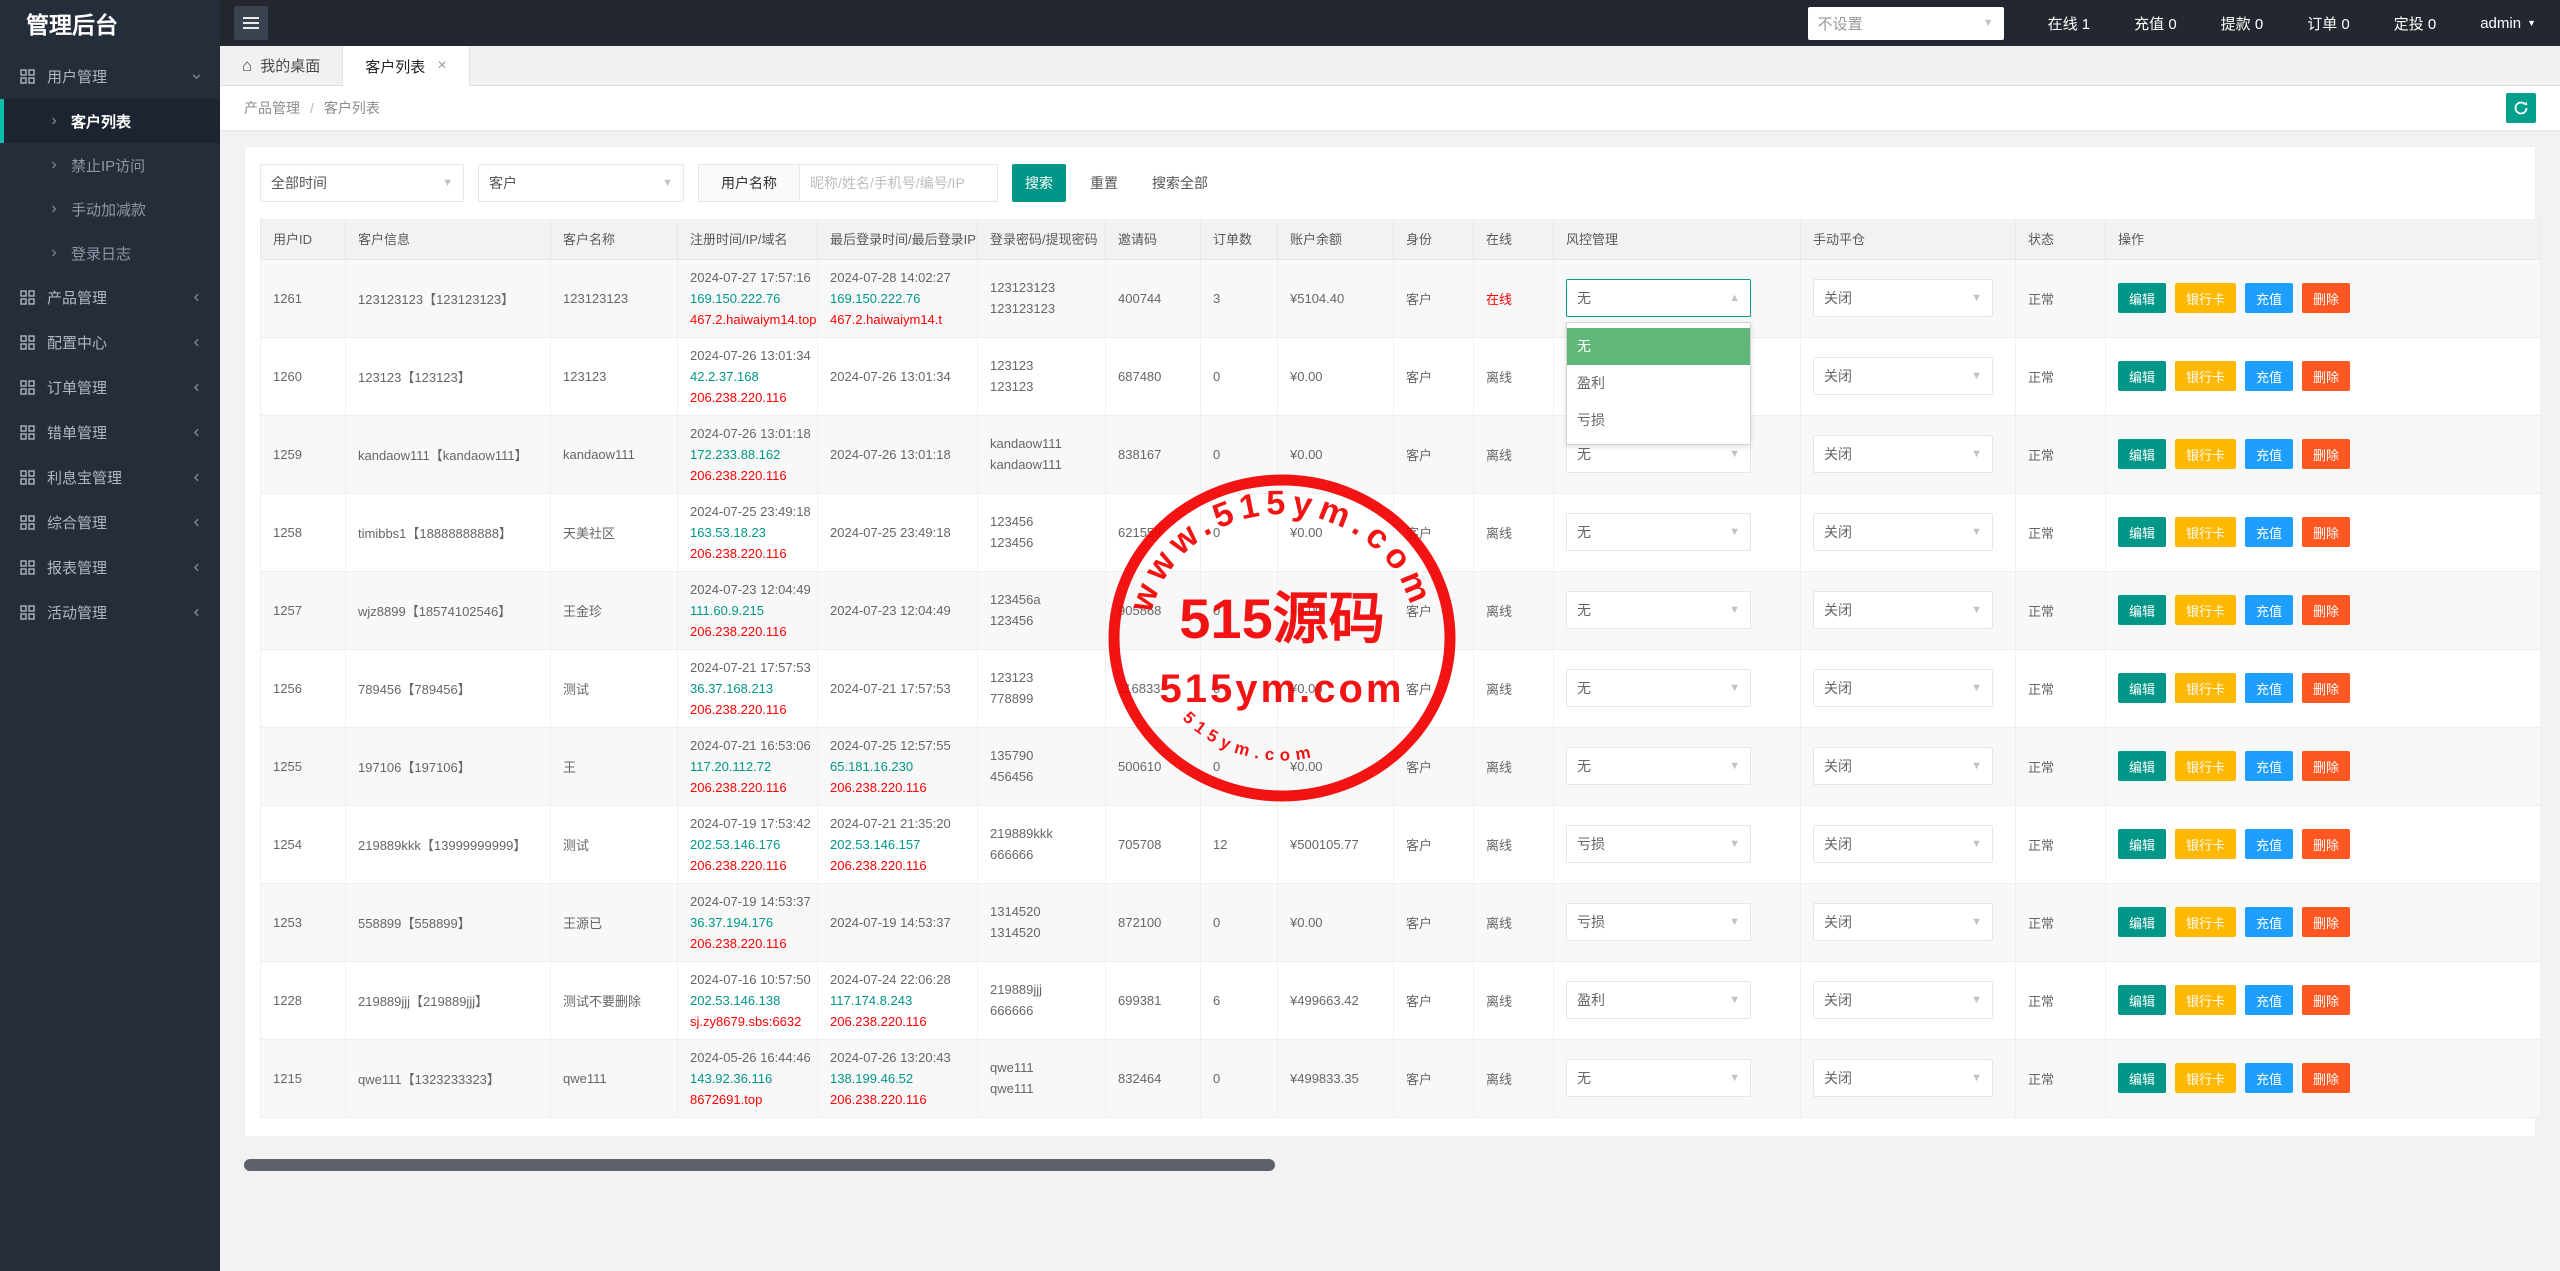 The image size is (2560, 1271). Describe the element at coordinates (110, 121) in the screenshot. I see `sidebar-subitem-0: 客户列表` at that location.